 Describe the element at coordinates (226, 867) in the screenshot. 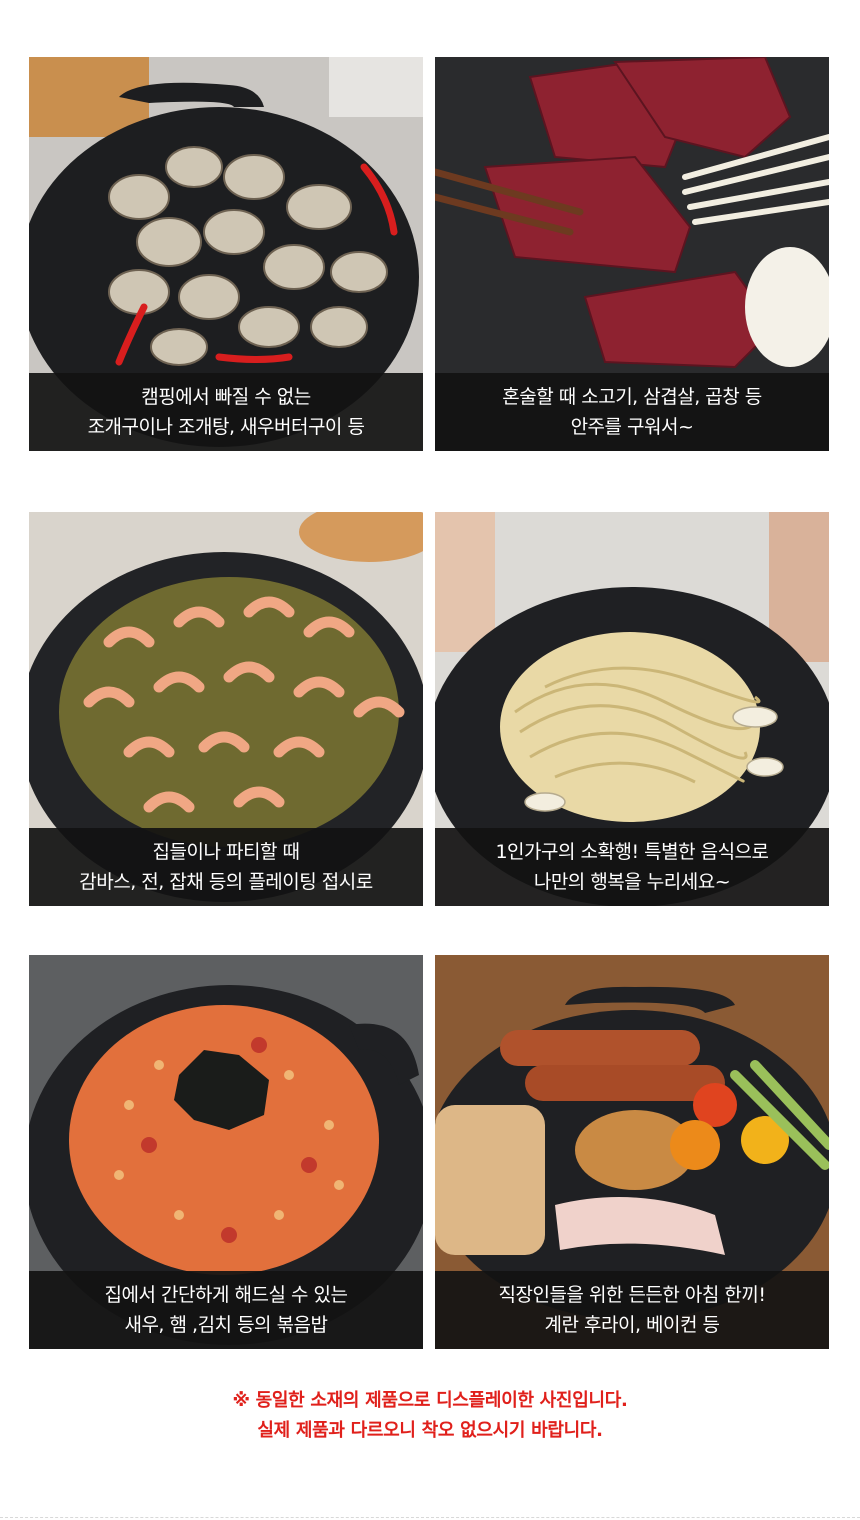

I see `caption-shrimp: 집들이나 파티할 때 감바스, 전, 잡채 등의 플레이팅 접시로` at that location.